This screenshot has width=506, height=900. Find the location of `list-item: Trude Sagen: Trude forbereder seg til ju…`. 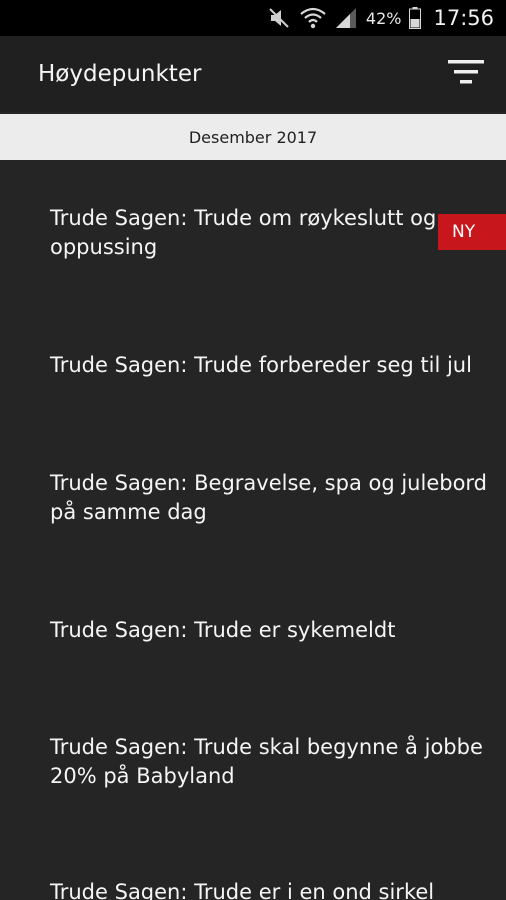

list-item: Trude Sagen: Trude forbereder seg til ju… is located at coordinates (272, 365).